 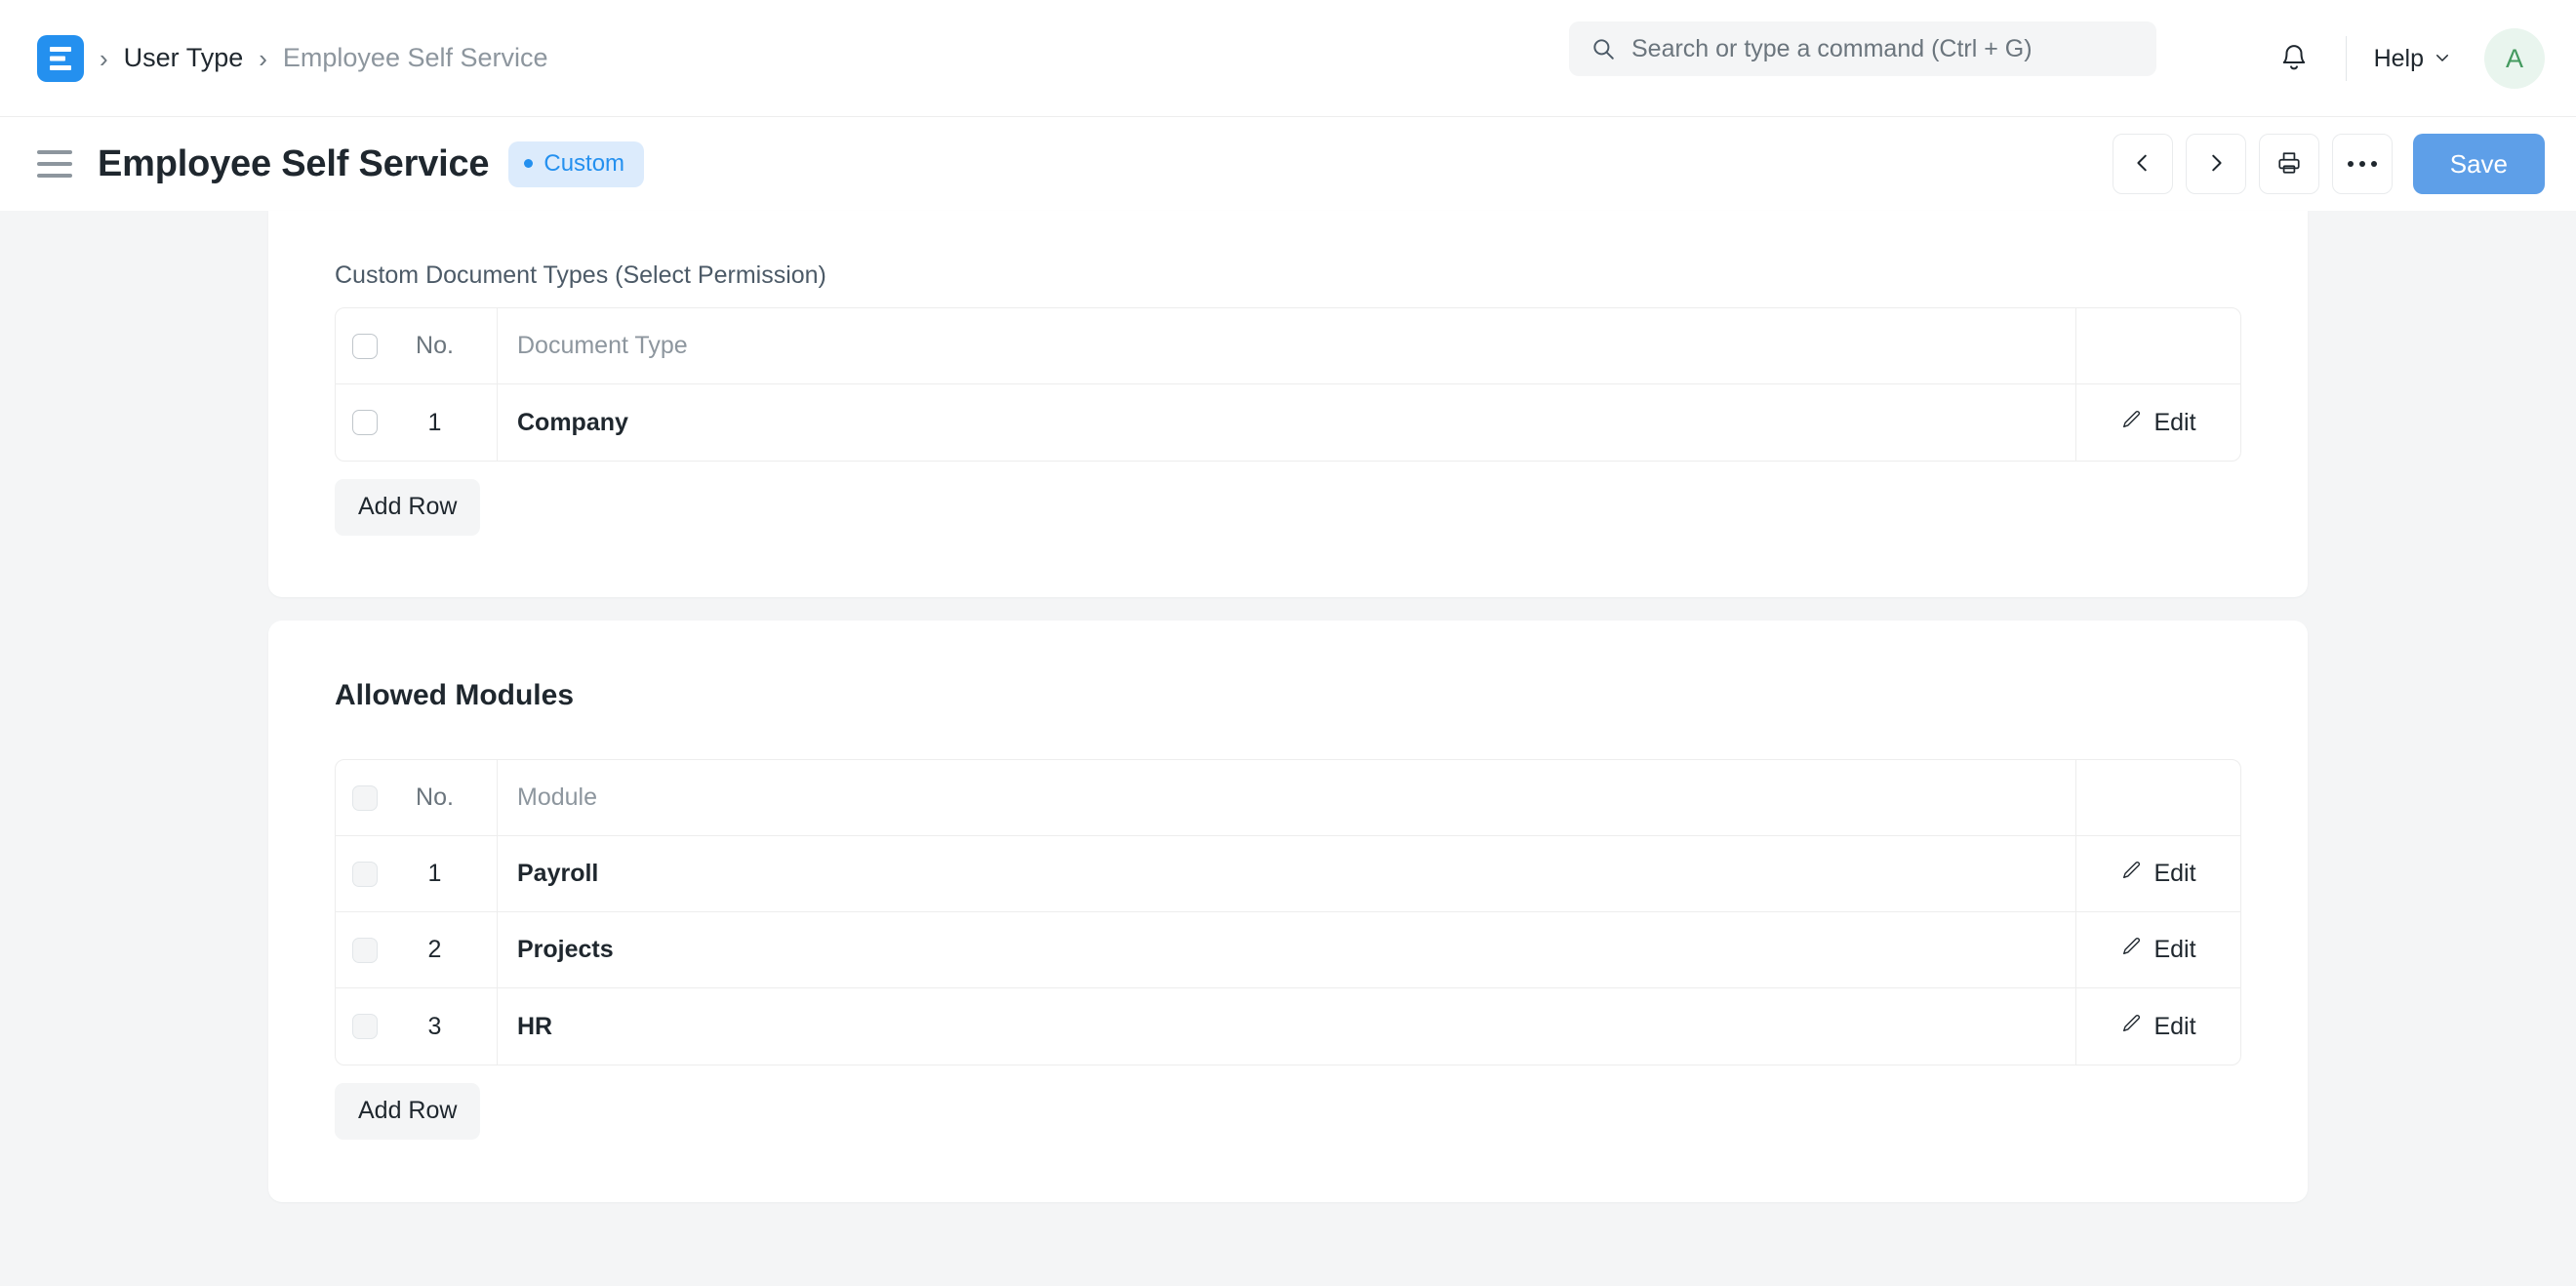 I want to click on custom-document-types-grid: No. Document Type 1 Company Edit, so click(x=1288, y=384).